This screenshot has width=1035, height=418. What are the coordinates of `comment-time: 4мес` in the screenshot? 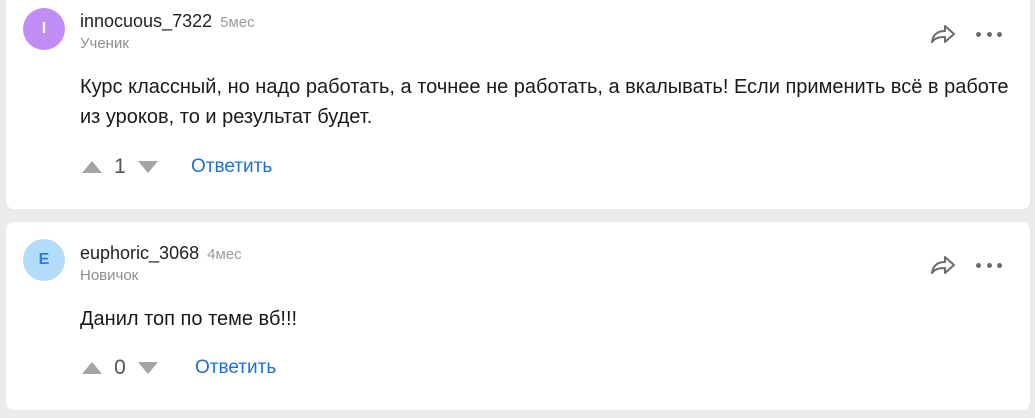 It's located at (224, 254).